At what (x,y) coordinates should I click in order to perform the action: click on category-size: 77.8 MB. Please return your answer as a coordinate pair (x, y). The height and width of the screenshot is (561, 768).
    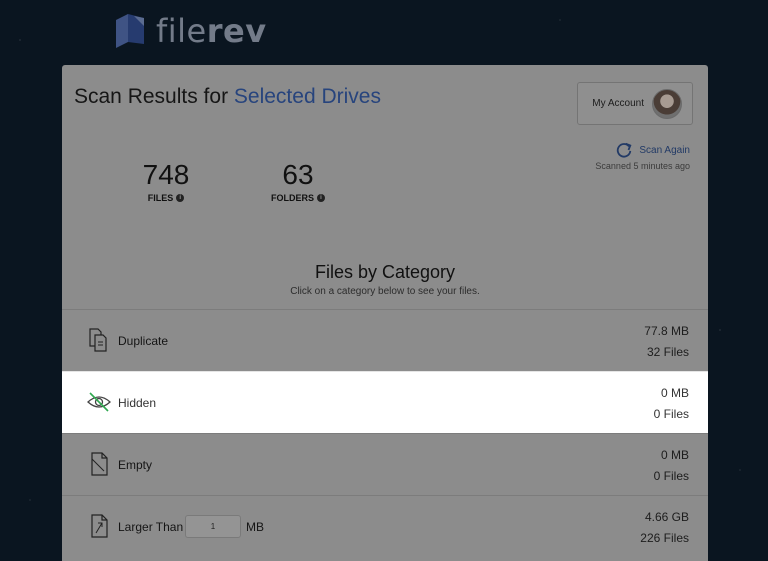
    Looking at the image, I should click on (666, 331).